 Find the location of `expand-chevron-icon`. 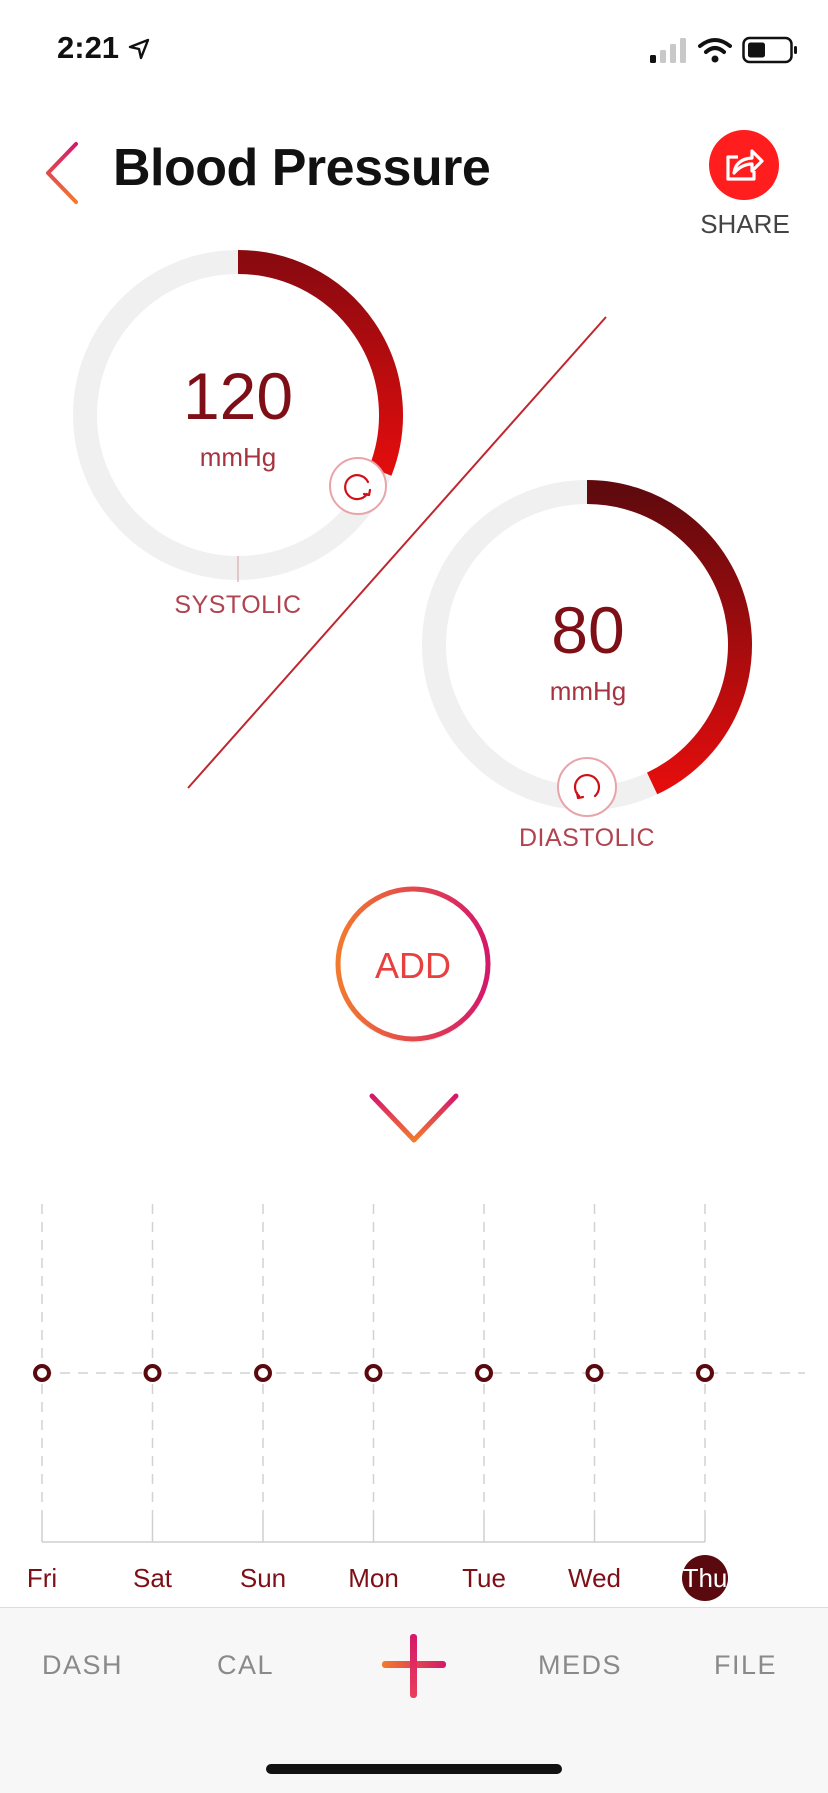

expand-chevron-icon is located at coordinates (414, 1118).